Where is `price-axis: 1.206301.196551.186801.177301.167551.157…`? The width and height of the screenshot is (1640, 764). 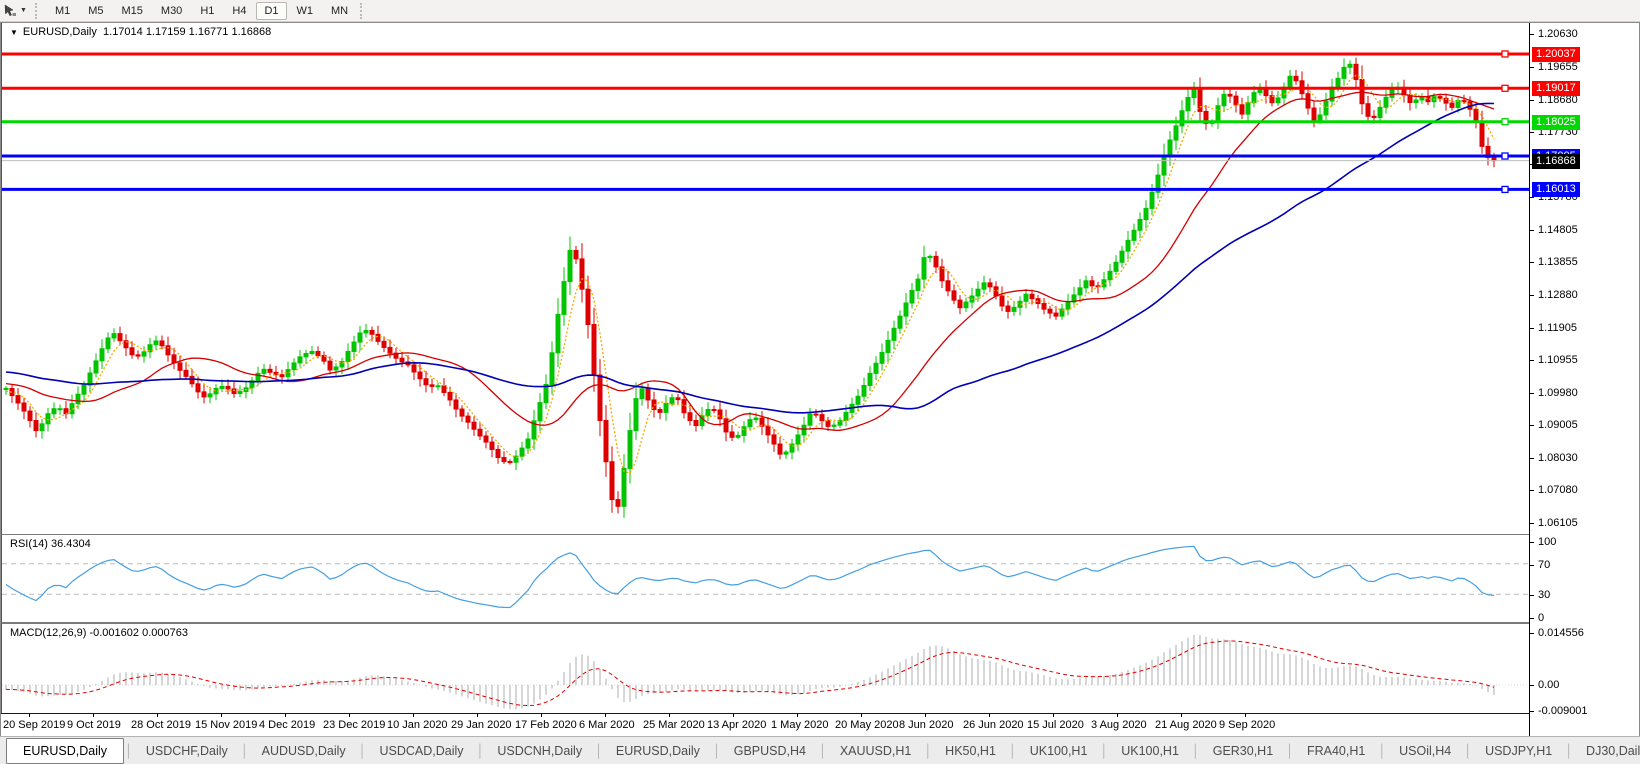
price-axis: 1.206301.196551.186801.177301.167551.157… is located at coordinates (1584, 380).